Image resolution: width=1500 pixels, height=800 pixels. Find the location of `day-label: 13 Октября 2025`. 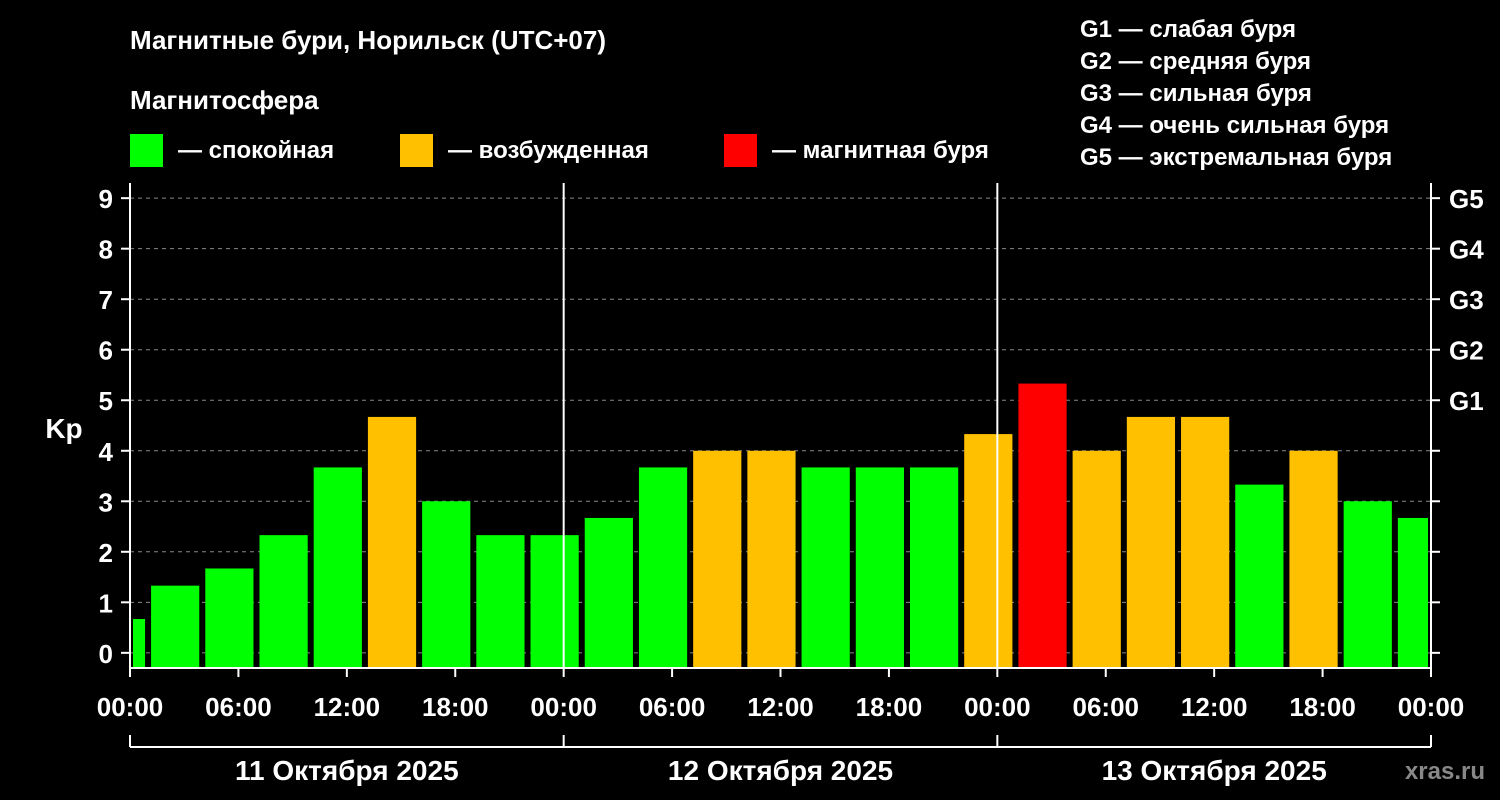

day-label: 13 Октября 2025 is located at coordinates (1214, 770).